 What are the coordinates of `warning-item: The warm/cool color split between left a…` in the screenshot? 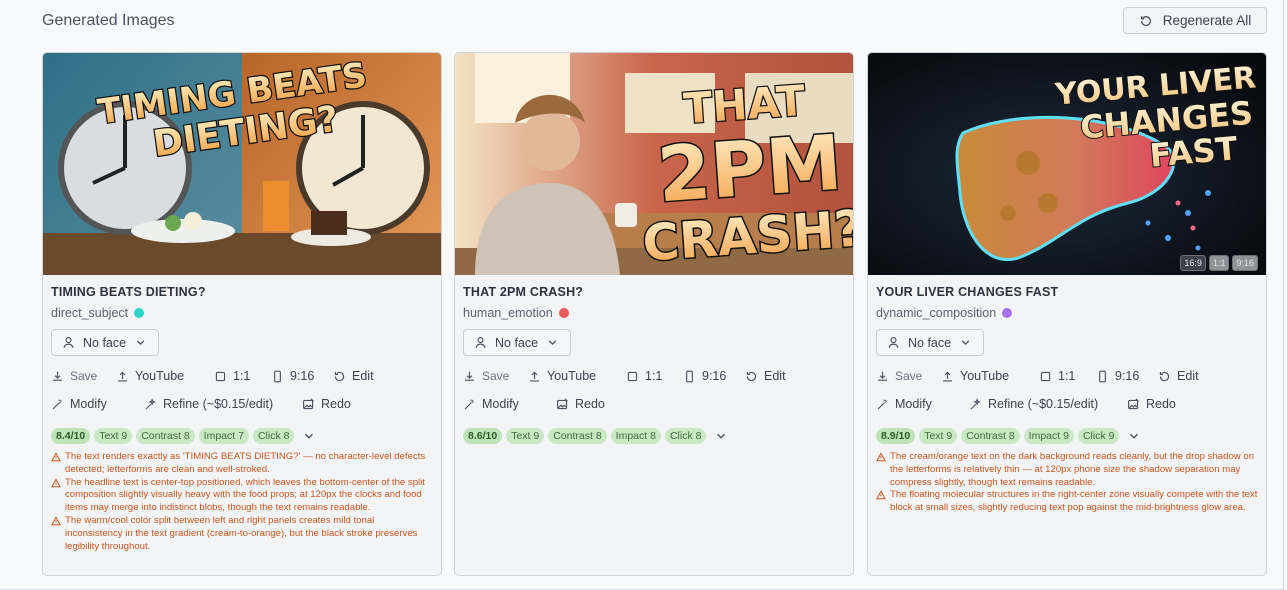 It's located at (242, 534).